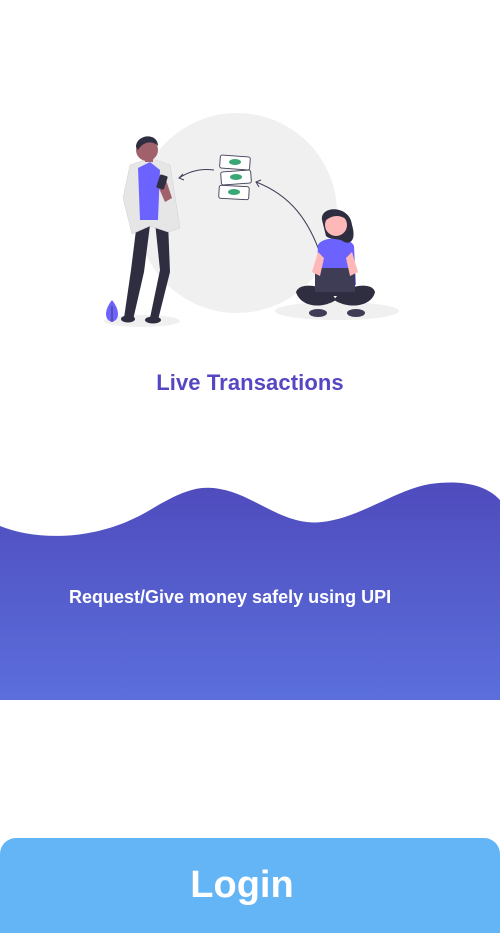 This screenshot has height=933, width=500. I want to click on money-transfer-illustration, so click(251, 220).